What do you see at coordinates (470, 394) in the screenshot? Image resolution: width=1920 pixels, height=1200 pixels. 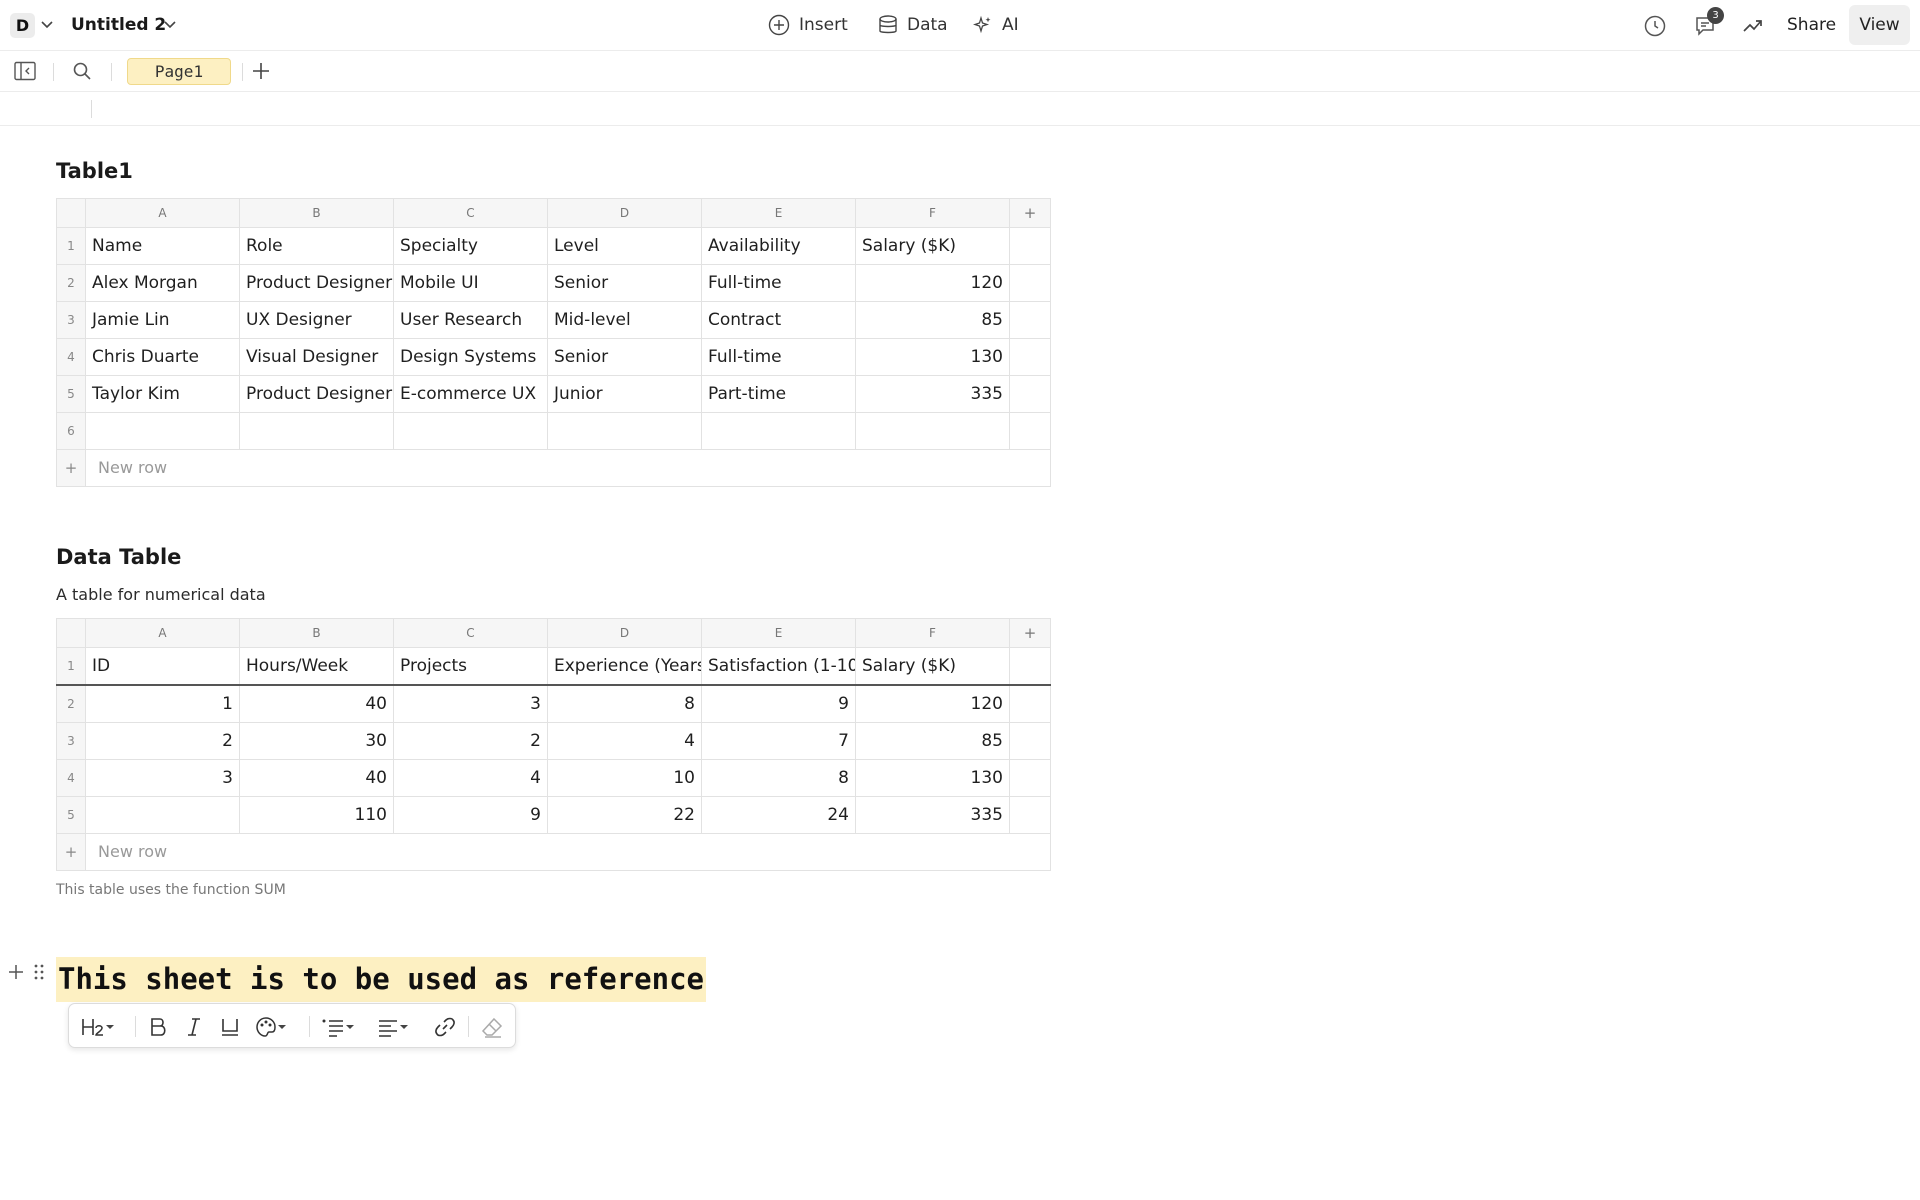 I see `table-cell: E-commerce UX` at bounding box center [470, 394].